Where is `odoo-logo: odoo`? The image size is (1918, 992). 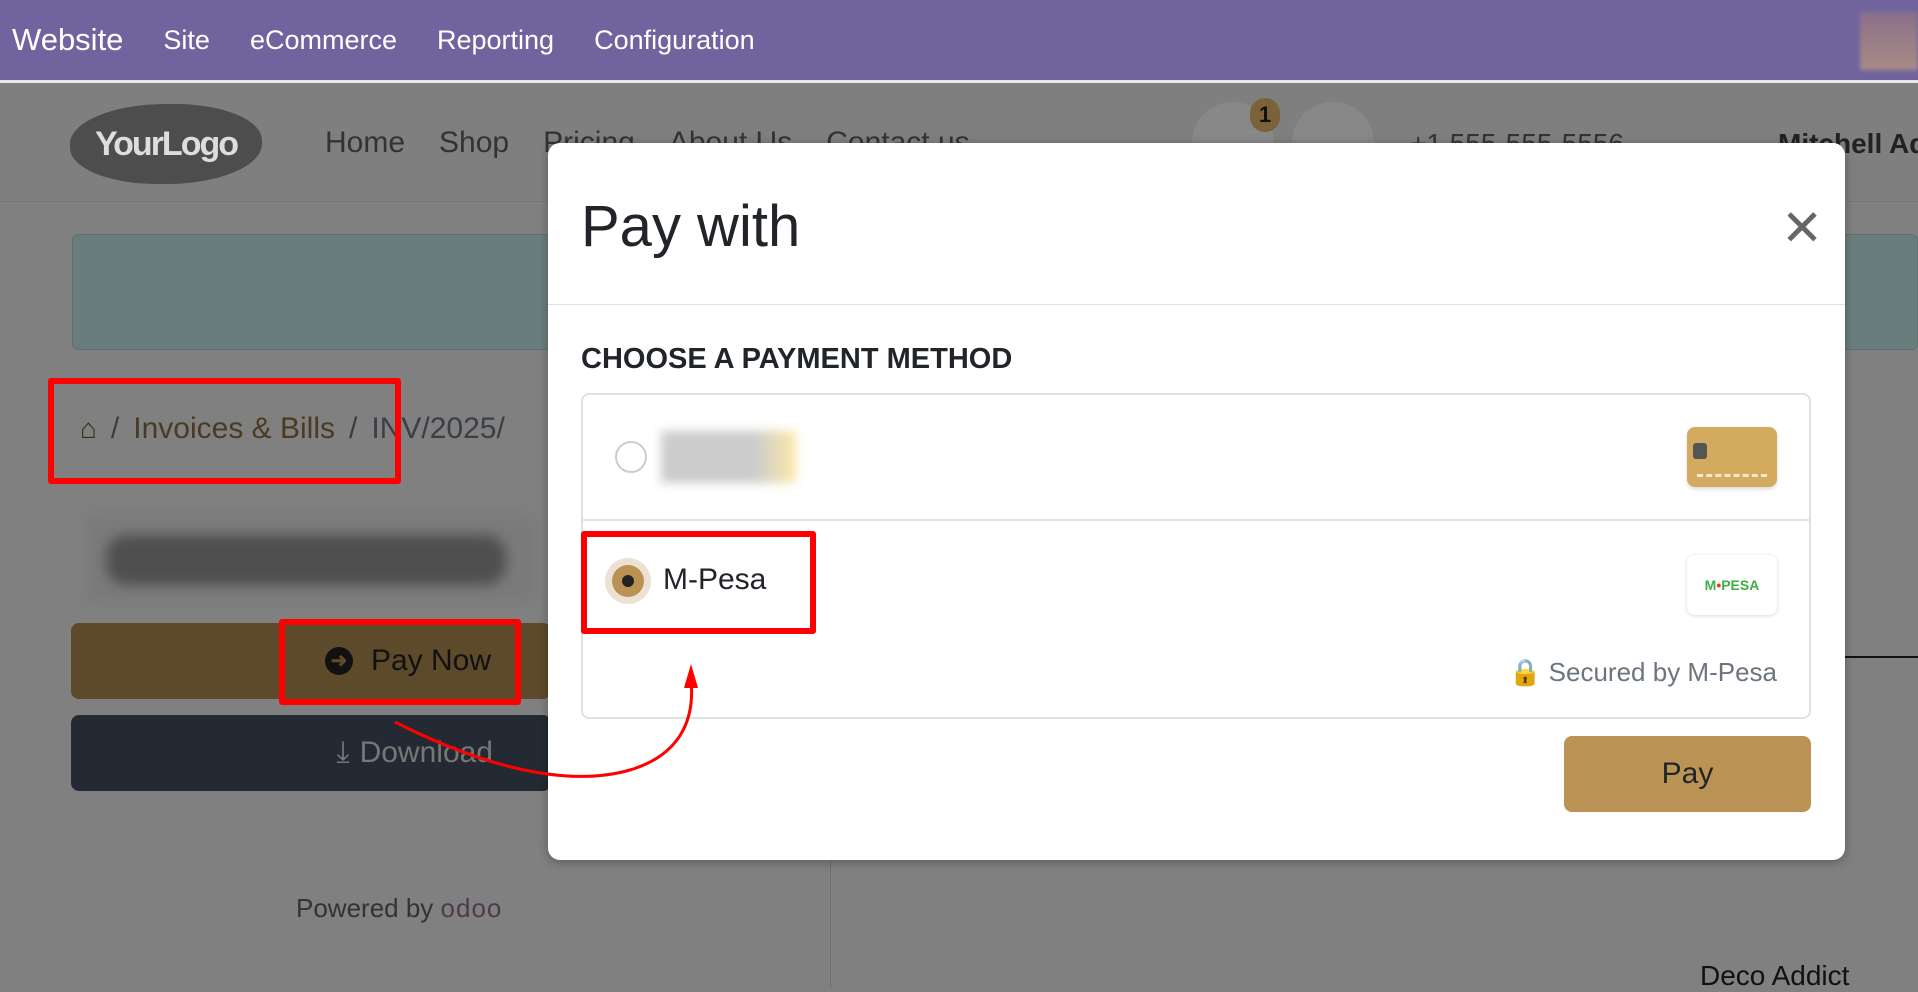
odoo-logo: odoo is located at coordinates (472, 908).